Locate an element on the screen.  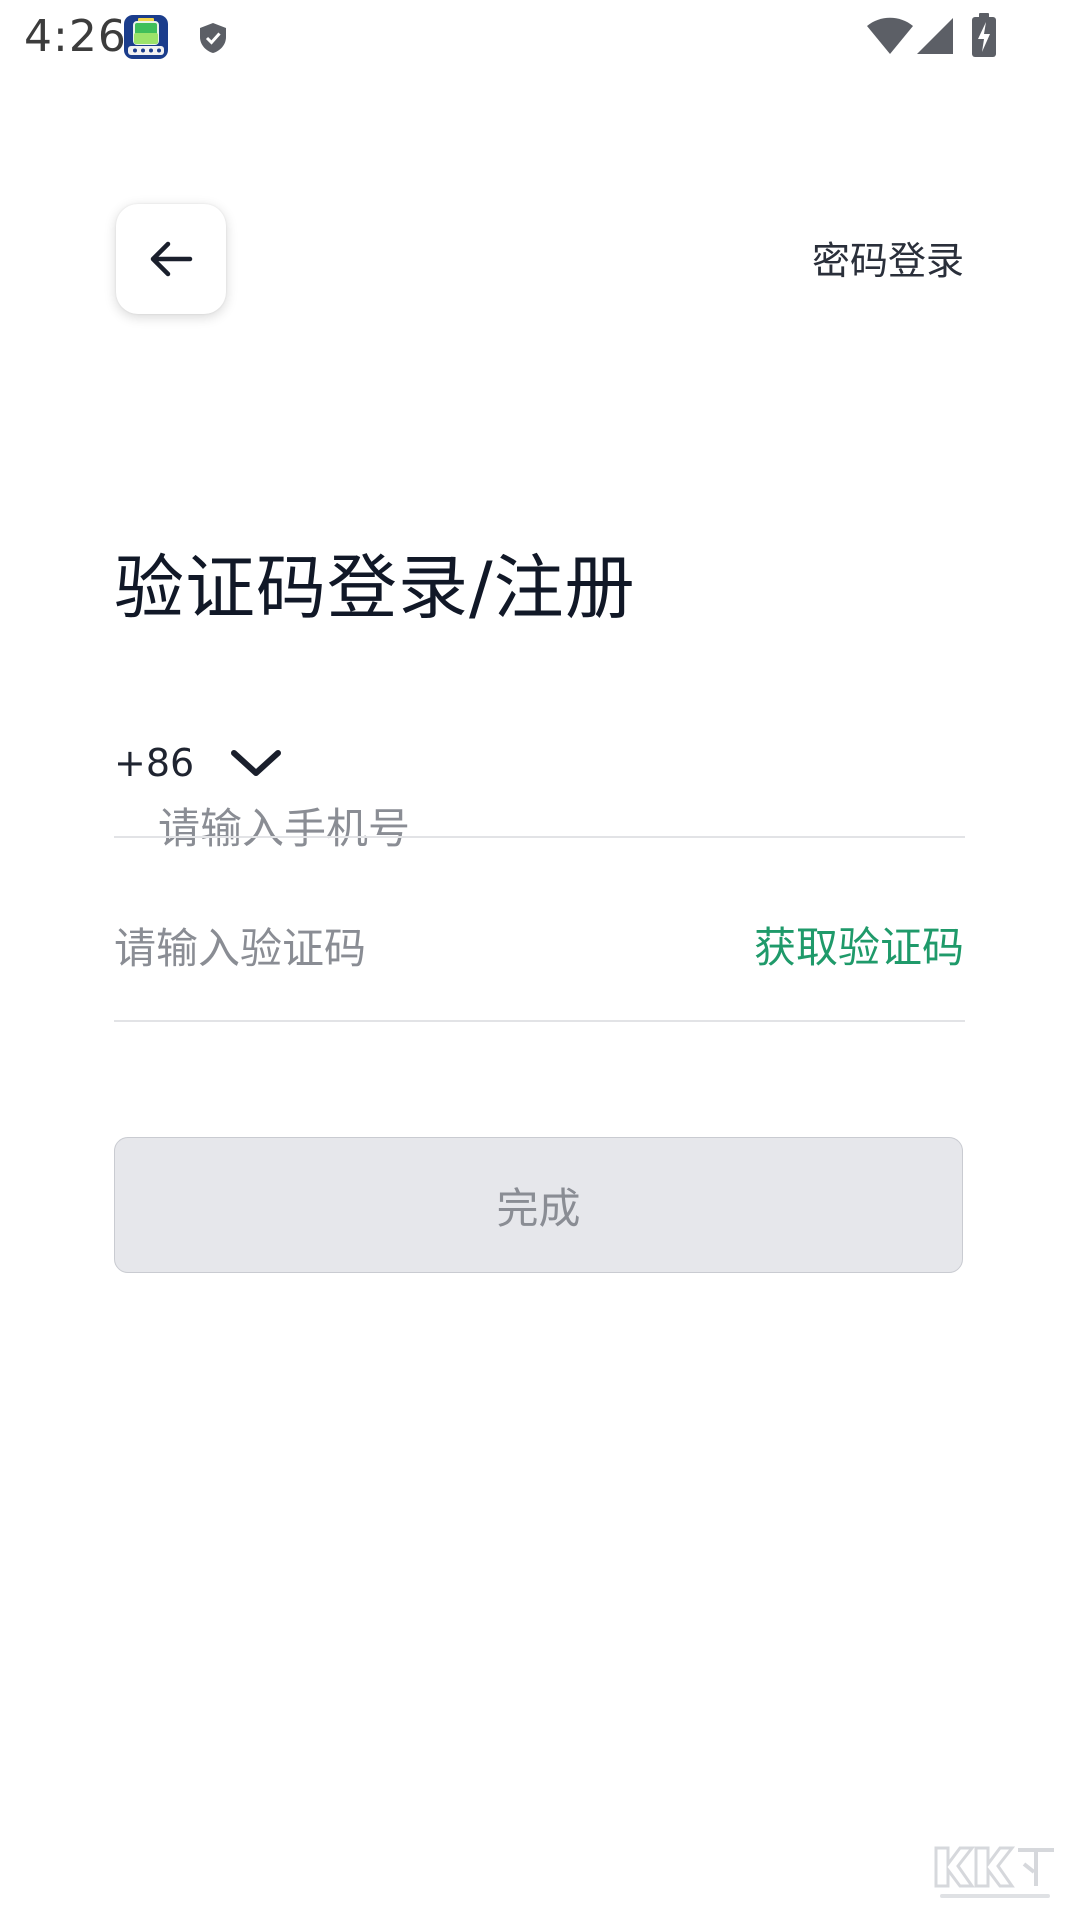
submit-button: 完成 is located at coordinates (538, 1205).